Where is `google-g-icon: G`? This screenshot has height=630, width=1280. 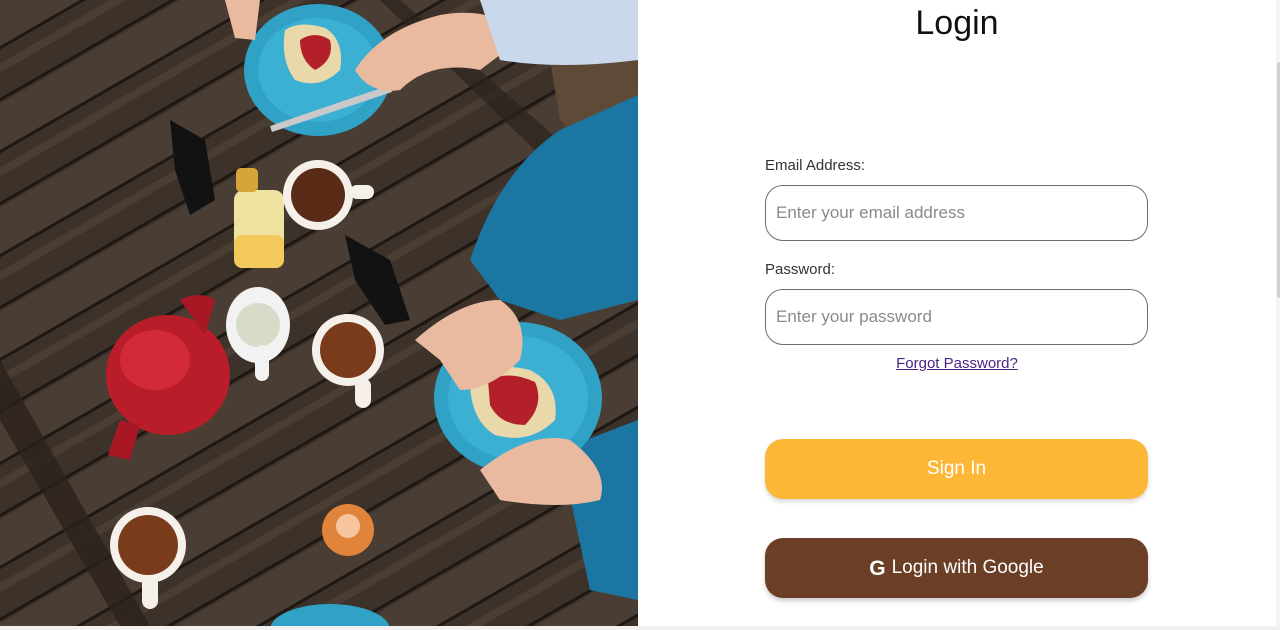
google-g-icon: G is located at coordinates (877, 568).